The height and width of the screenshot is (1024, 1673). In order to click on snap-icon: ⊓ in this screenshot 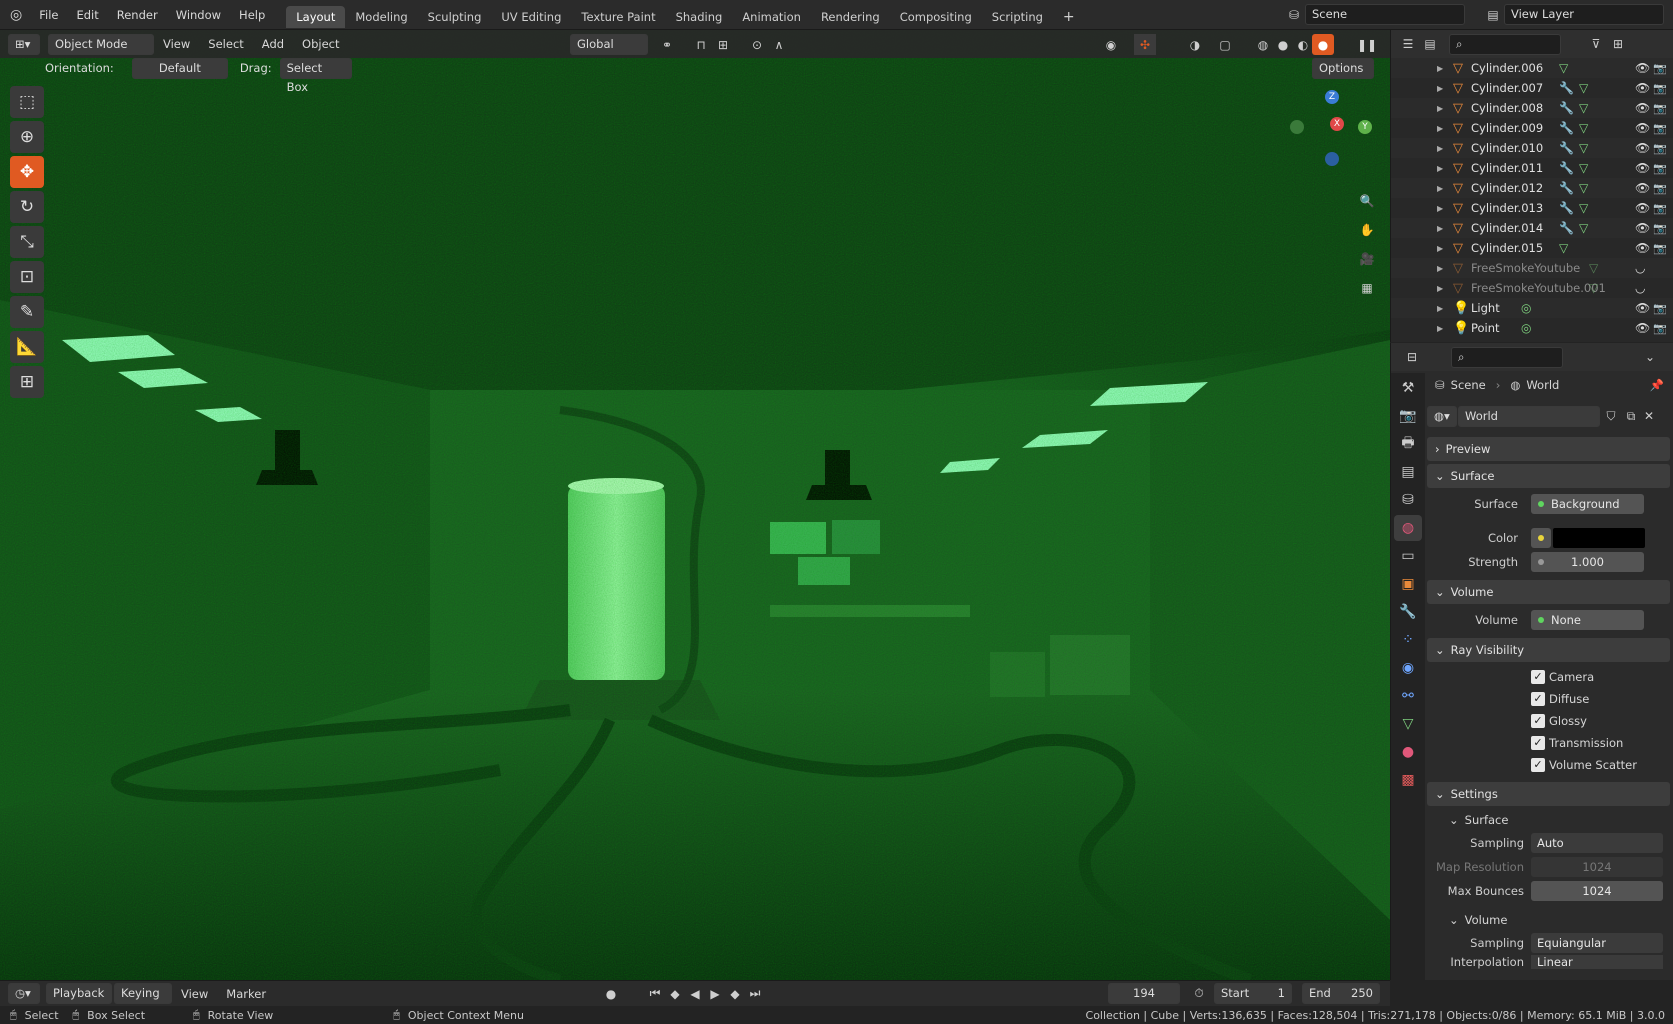, I will do `click(701, 44)`.